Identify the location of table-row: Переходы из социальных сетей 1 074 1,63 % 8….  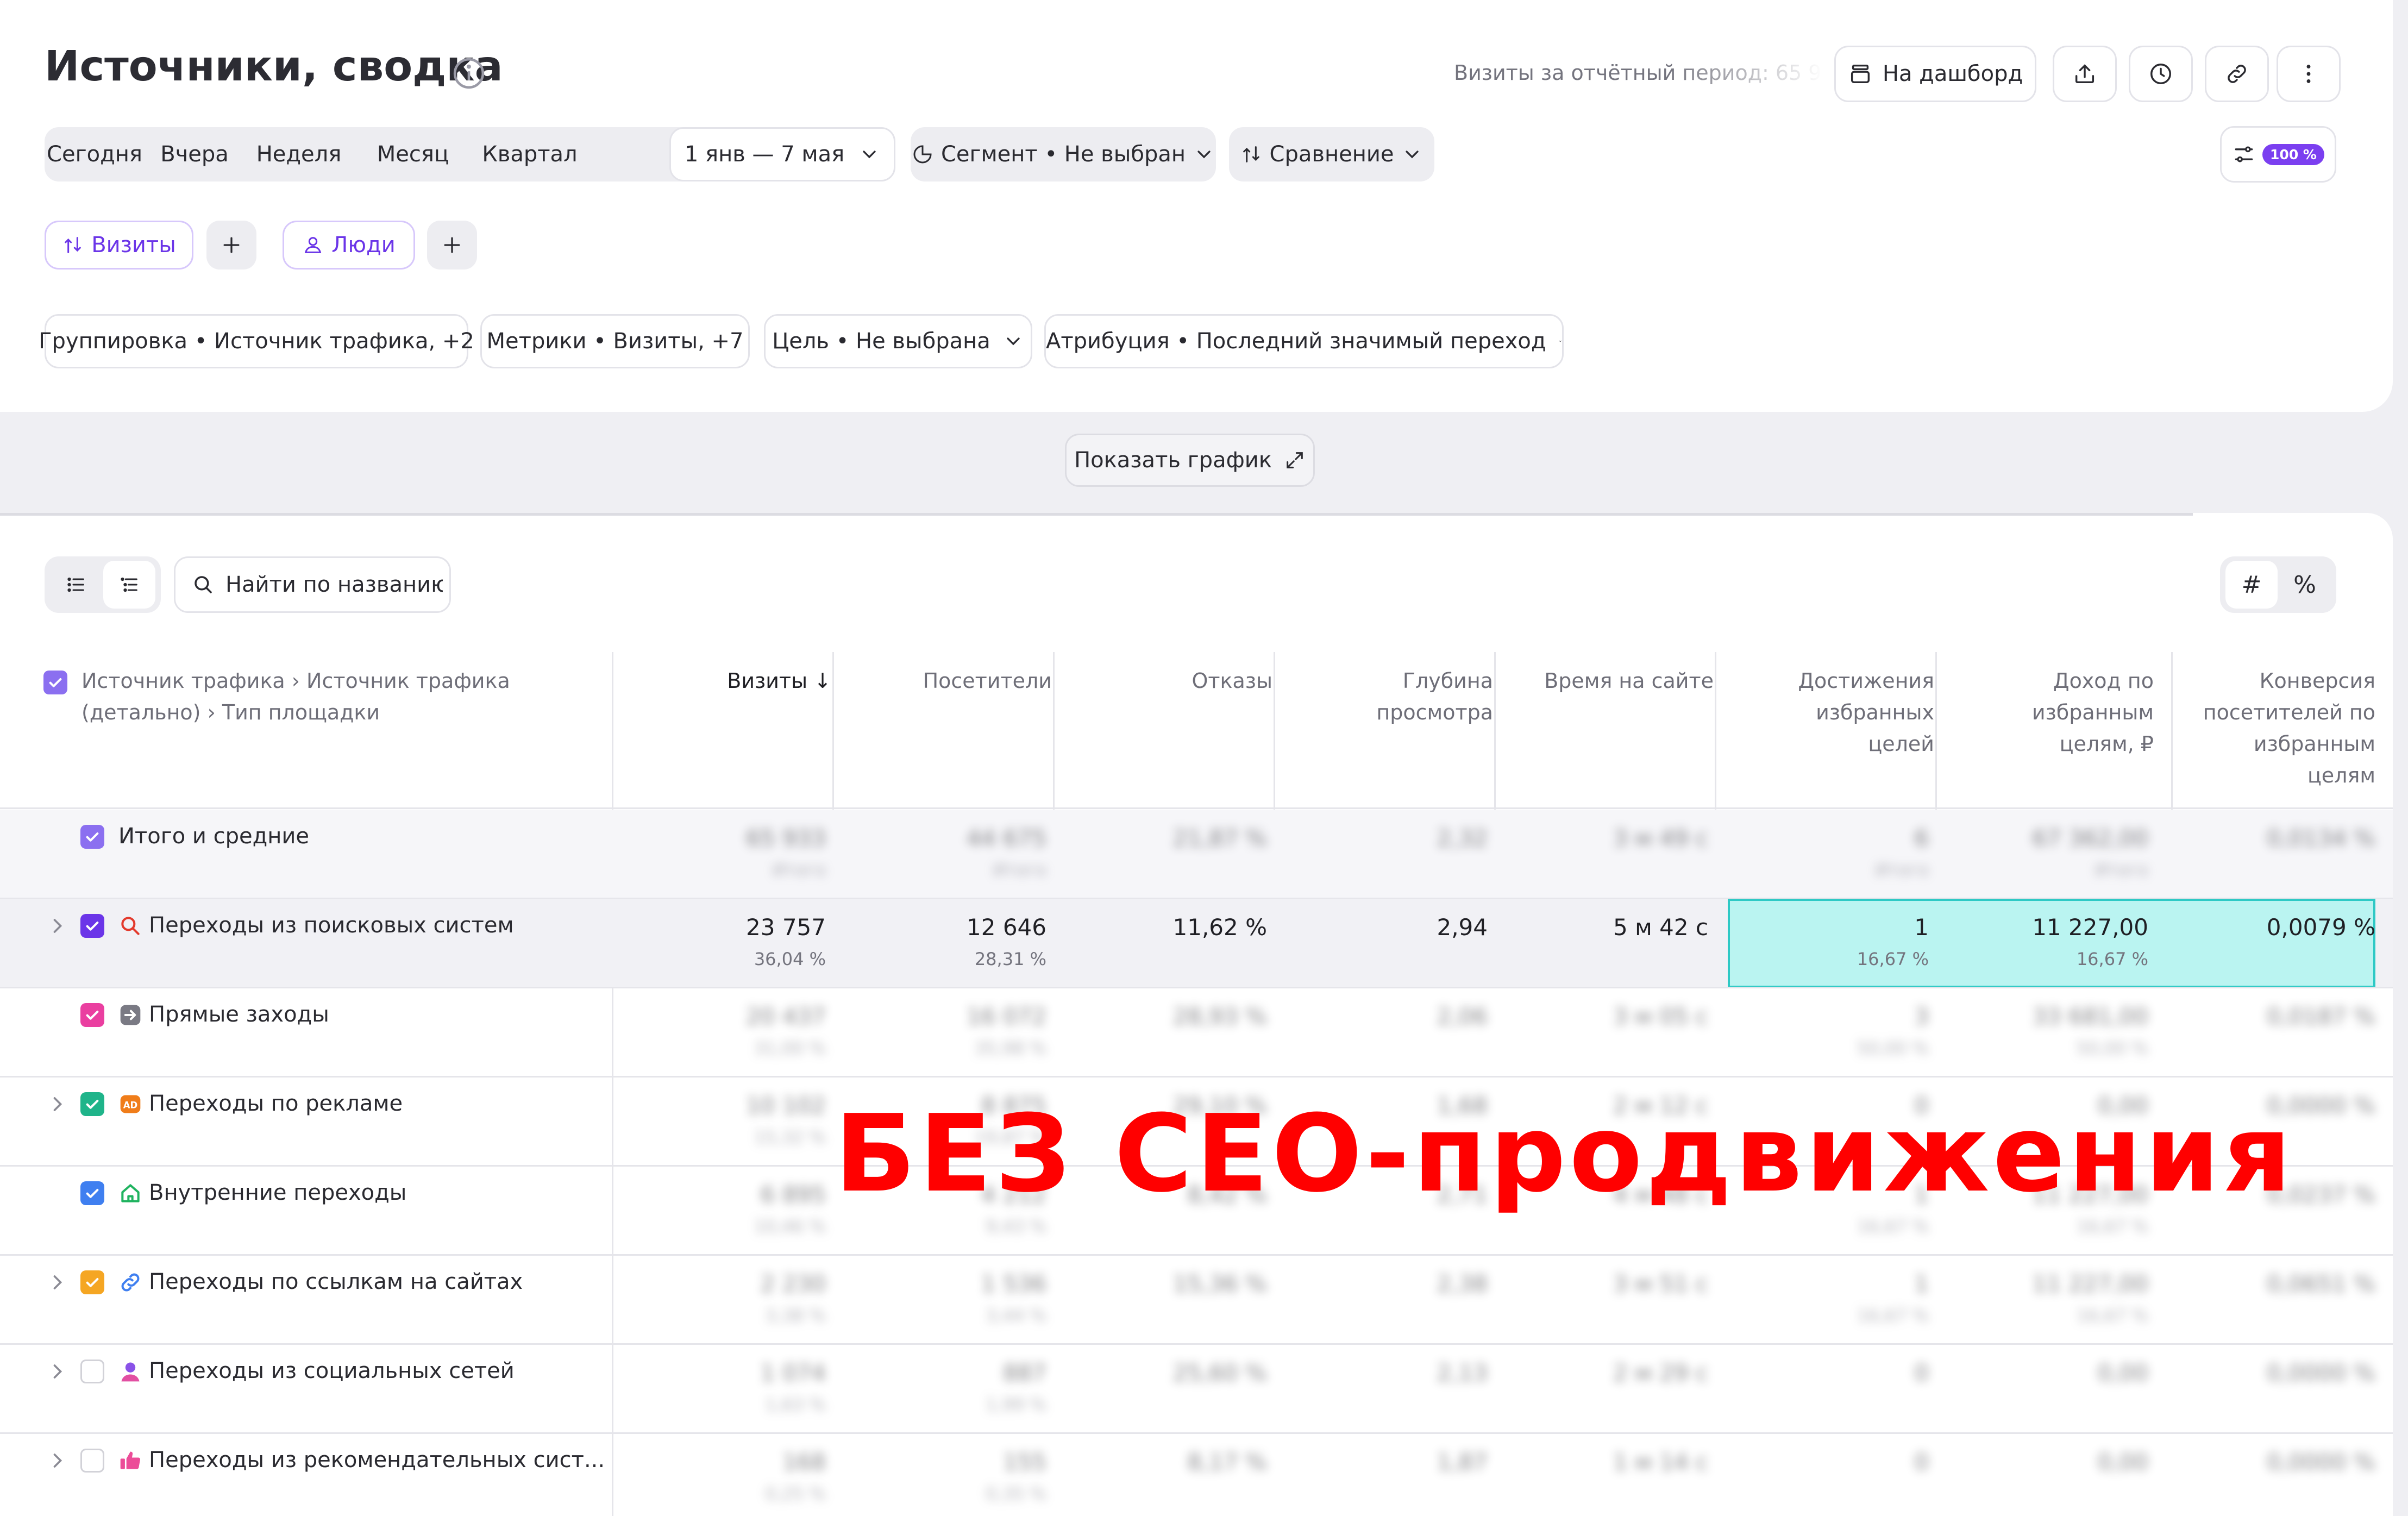
(1196, 1388).